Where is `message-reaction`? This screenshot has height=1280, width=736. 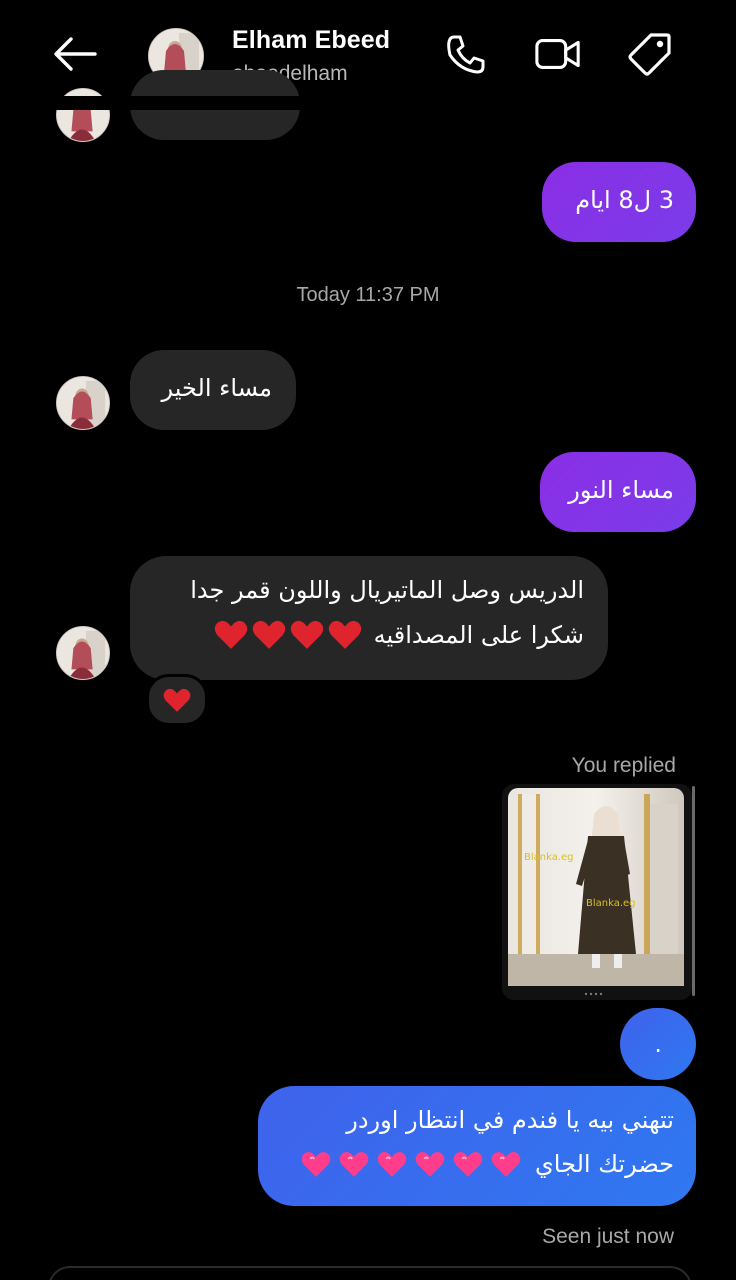
message-reaction is located at coordinates (177, 700).